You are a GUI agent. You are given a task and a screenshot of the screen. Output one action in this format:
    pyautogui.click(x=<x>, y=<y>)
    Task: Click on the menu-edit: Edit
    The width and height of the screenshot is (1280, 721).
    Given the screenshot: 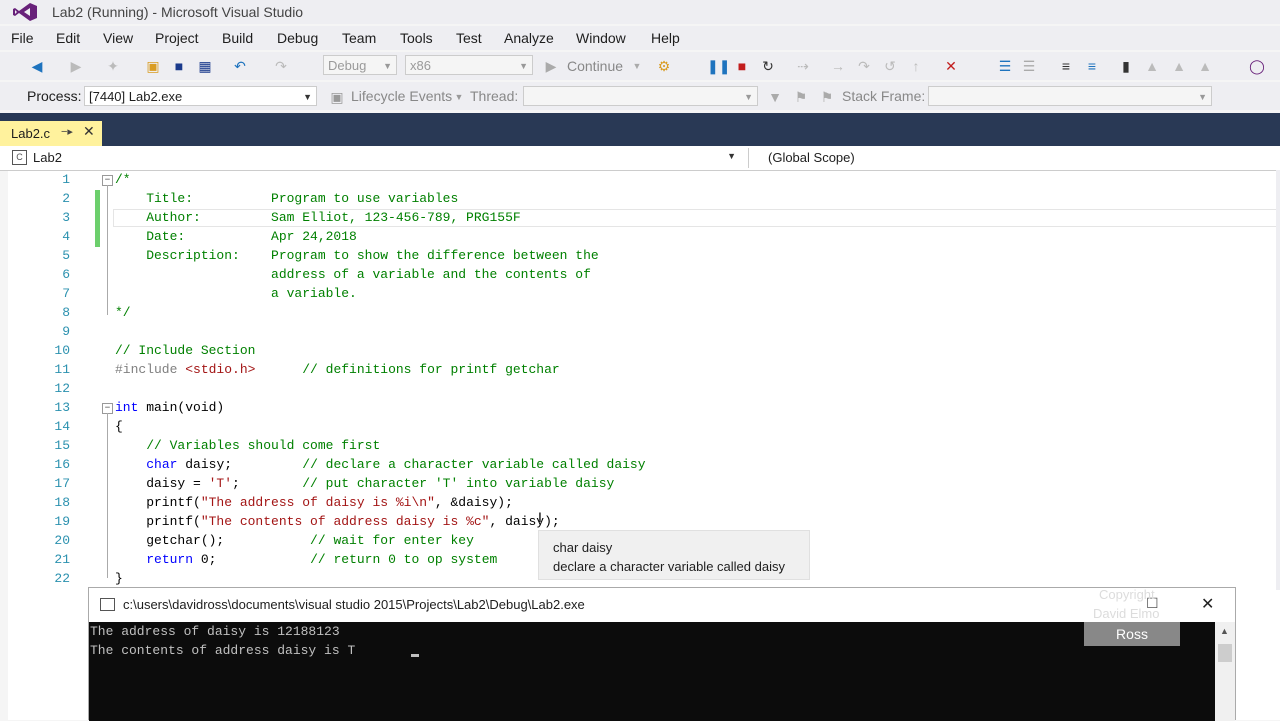 What is the action you would take?
    pyautogui.click(x=68, y=38)
    